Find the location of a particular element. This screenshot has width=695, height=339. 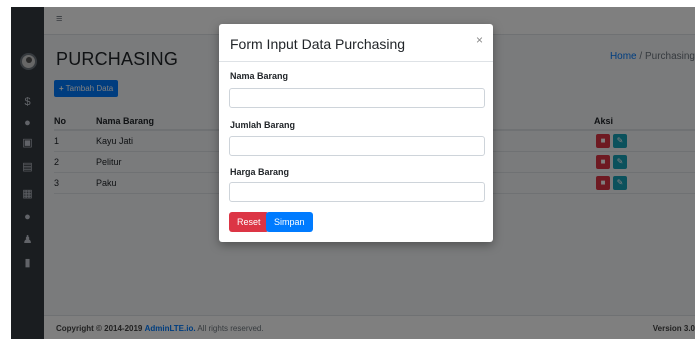

reset-button: Reset is located at coordinates (249, 222).